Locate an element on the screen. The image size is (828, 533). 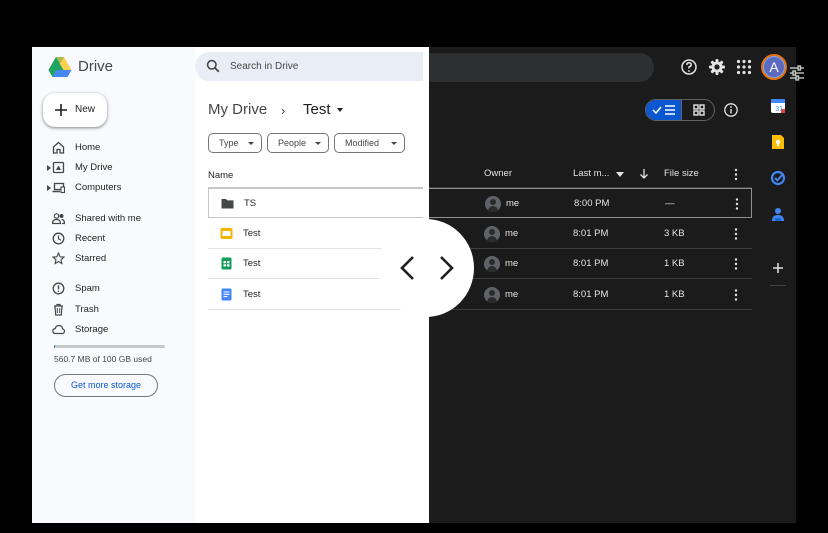
left-right-arrows-icon is located at coordinates (427, 268).